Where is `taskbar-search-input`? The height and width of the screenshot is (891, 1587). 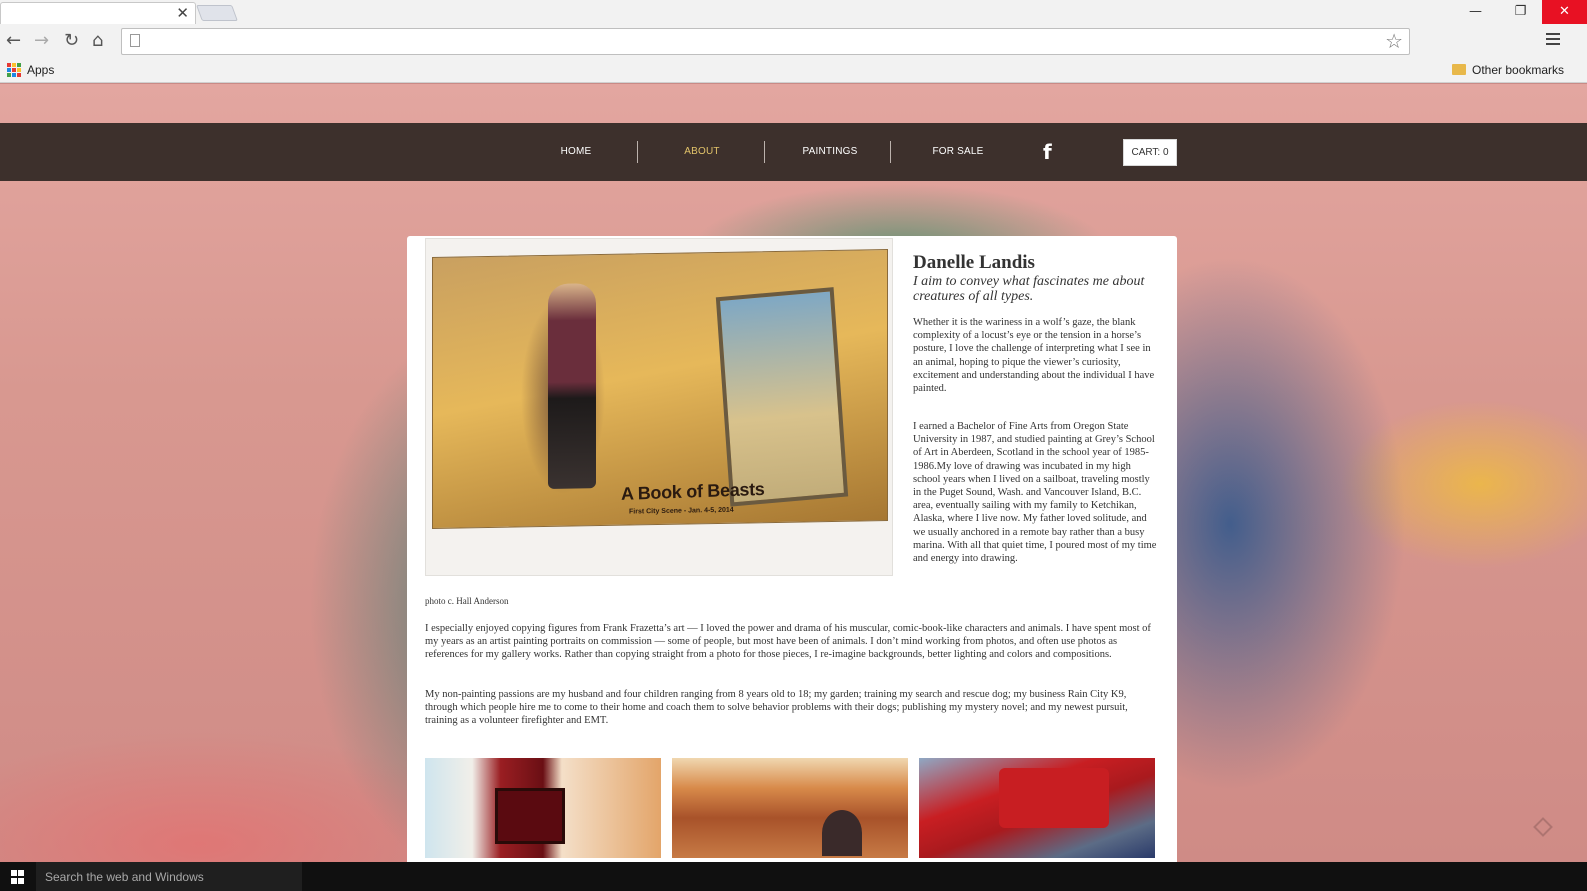
taskbar-search-input is located at coordinates (170, 876).